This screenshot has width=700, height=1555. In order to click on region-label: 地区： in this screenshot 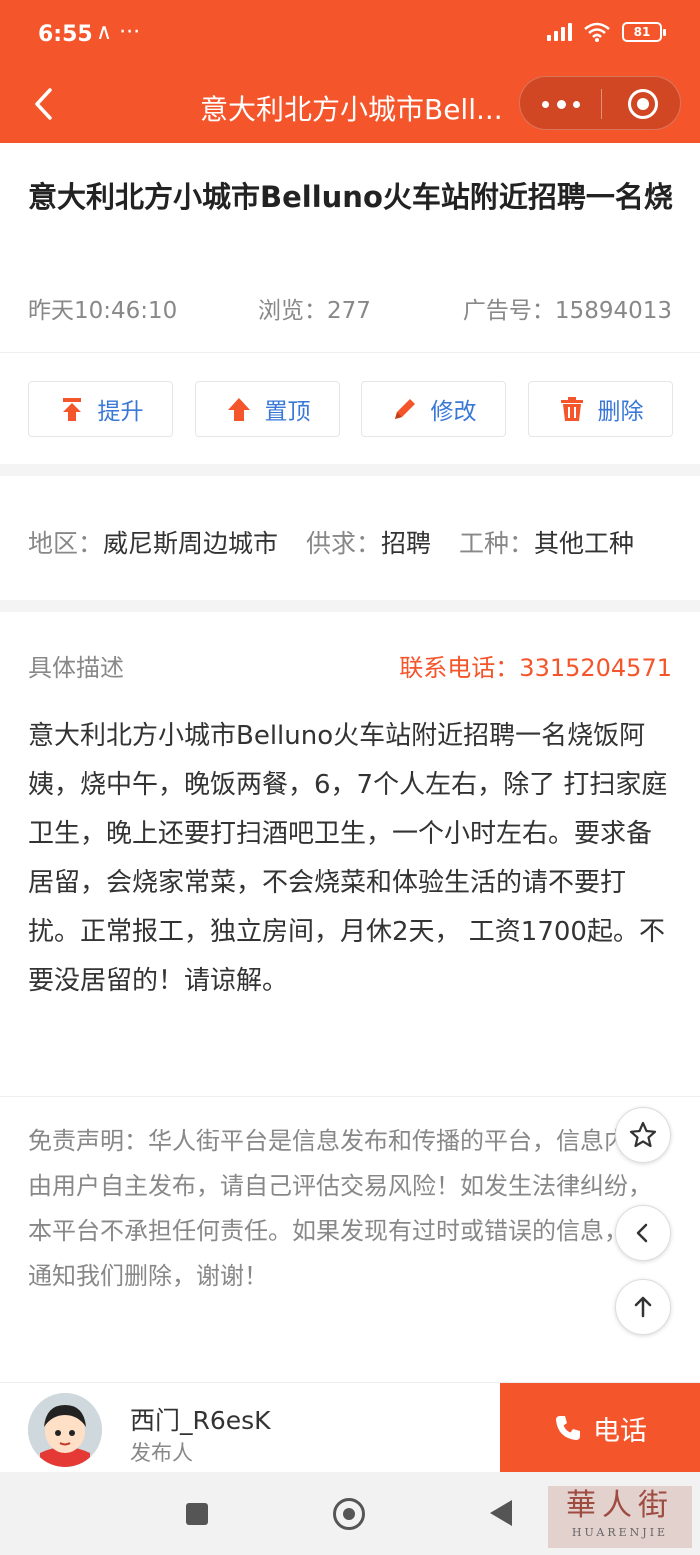, I will do `click(66, 543)`.